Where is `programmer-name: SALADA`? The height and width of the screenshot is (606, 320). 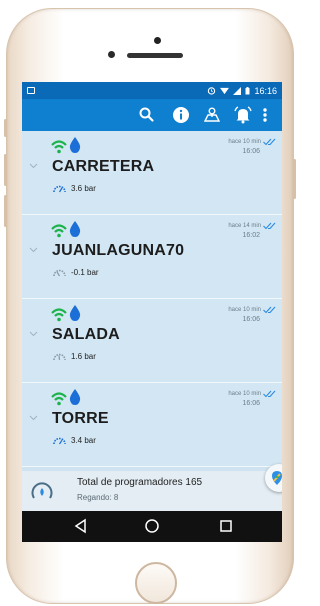
programmer-name: SALADA is located at coordinates (86, 334).